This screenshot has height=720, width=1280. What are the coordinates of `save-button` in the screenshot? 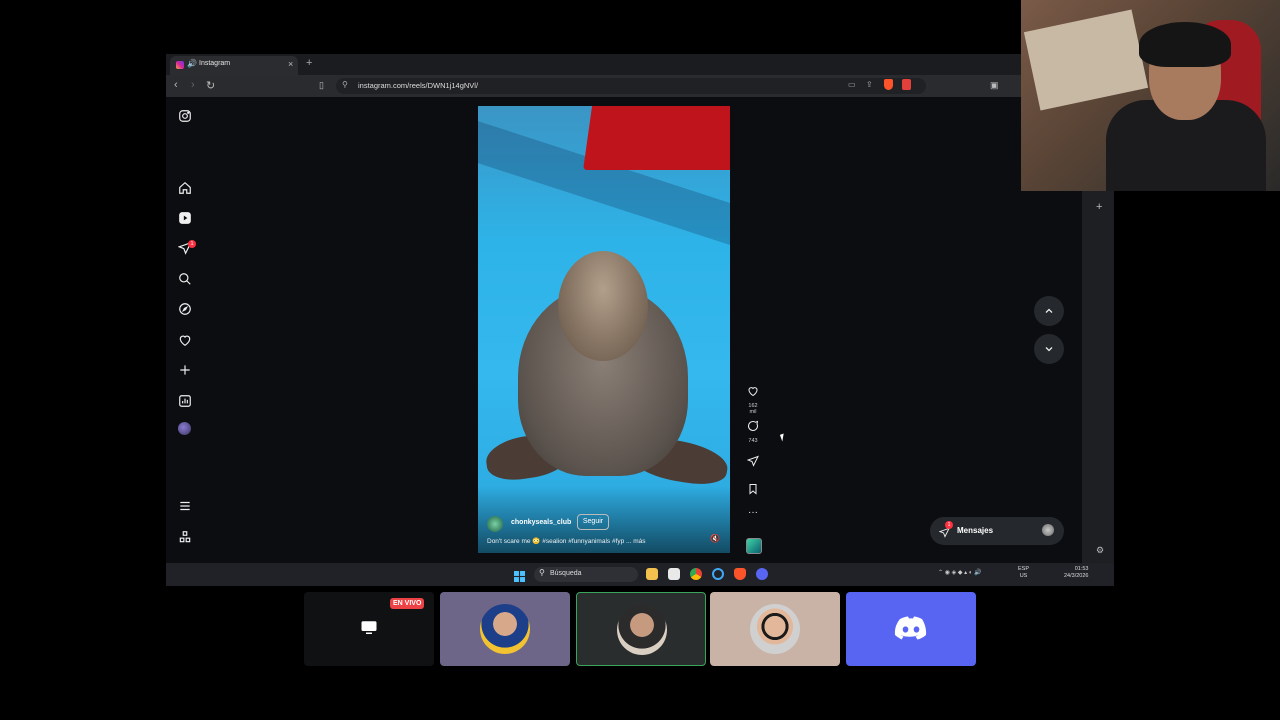 It's located at (753, 491).